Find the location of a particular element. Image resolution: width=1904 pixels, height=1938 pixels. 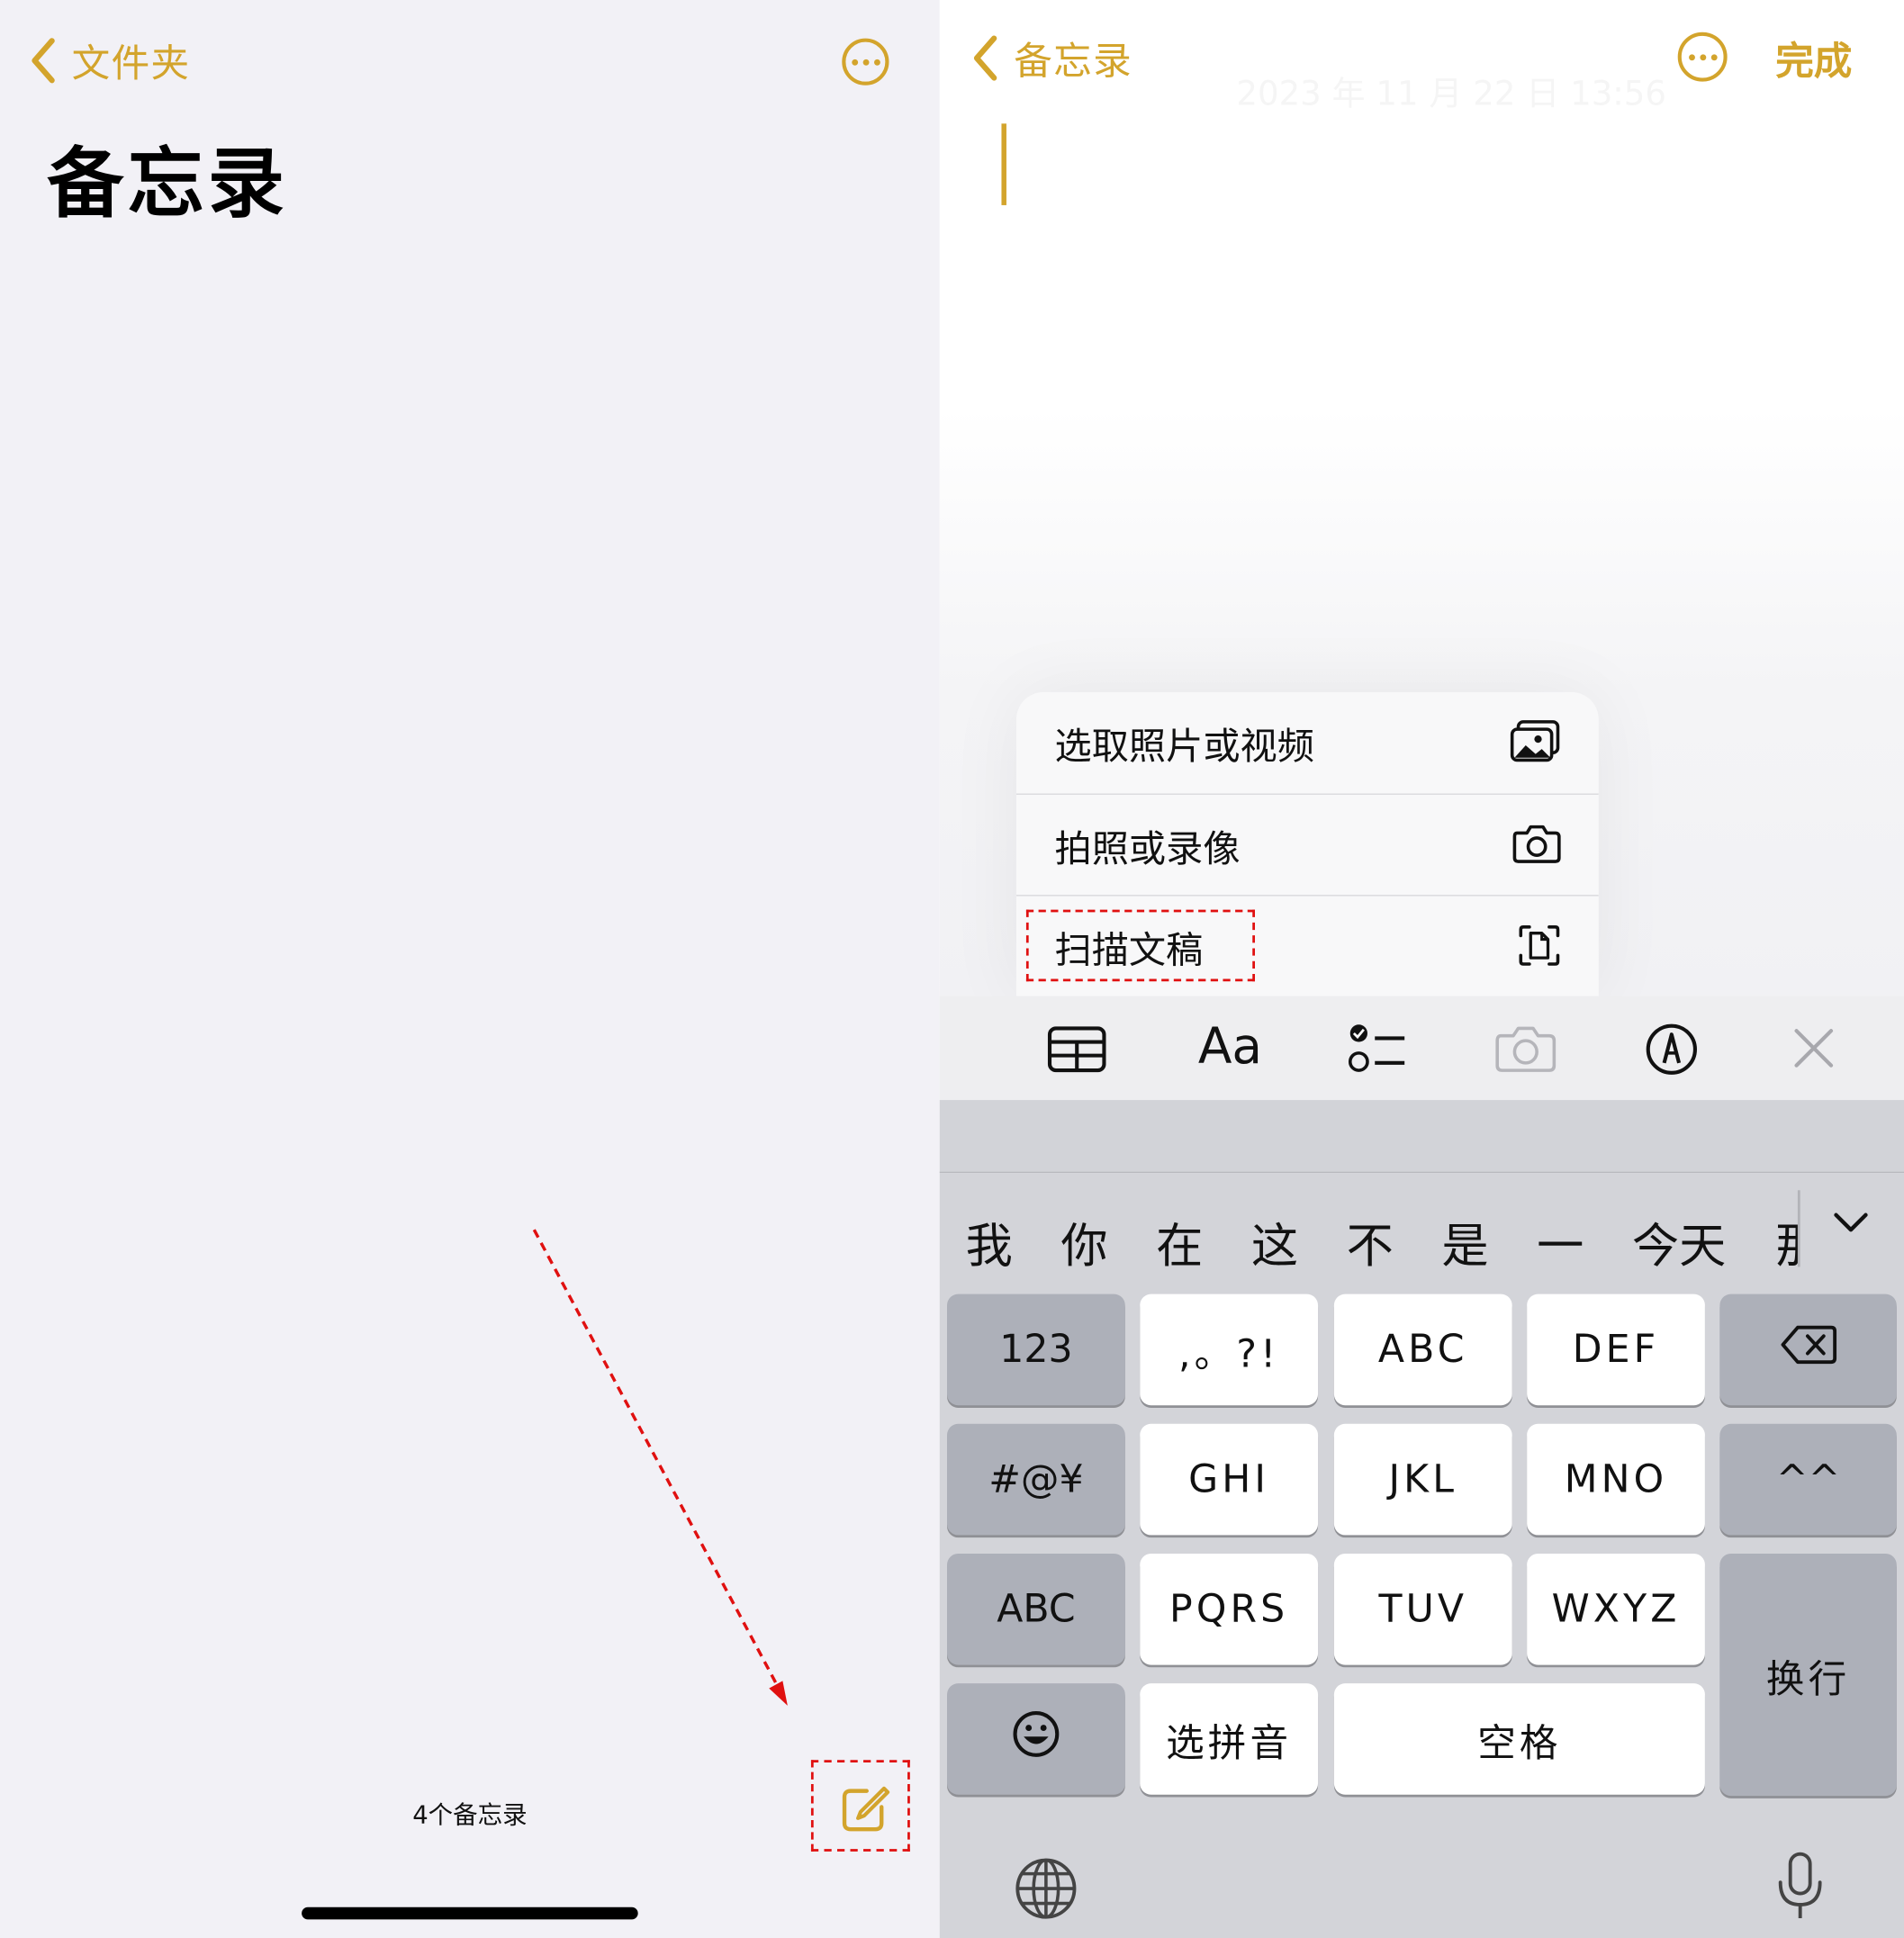

format-toolbar: Aa is located at coordinates (1421, 1048).